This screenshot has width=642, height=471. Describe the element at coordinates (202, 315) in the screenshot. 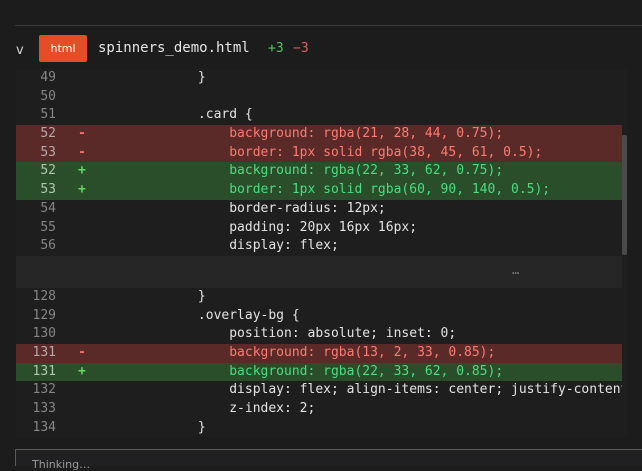

I see `code-text: .overlay-bg {` at that location.